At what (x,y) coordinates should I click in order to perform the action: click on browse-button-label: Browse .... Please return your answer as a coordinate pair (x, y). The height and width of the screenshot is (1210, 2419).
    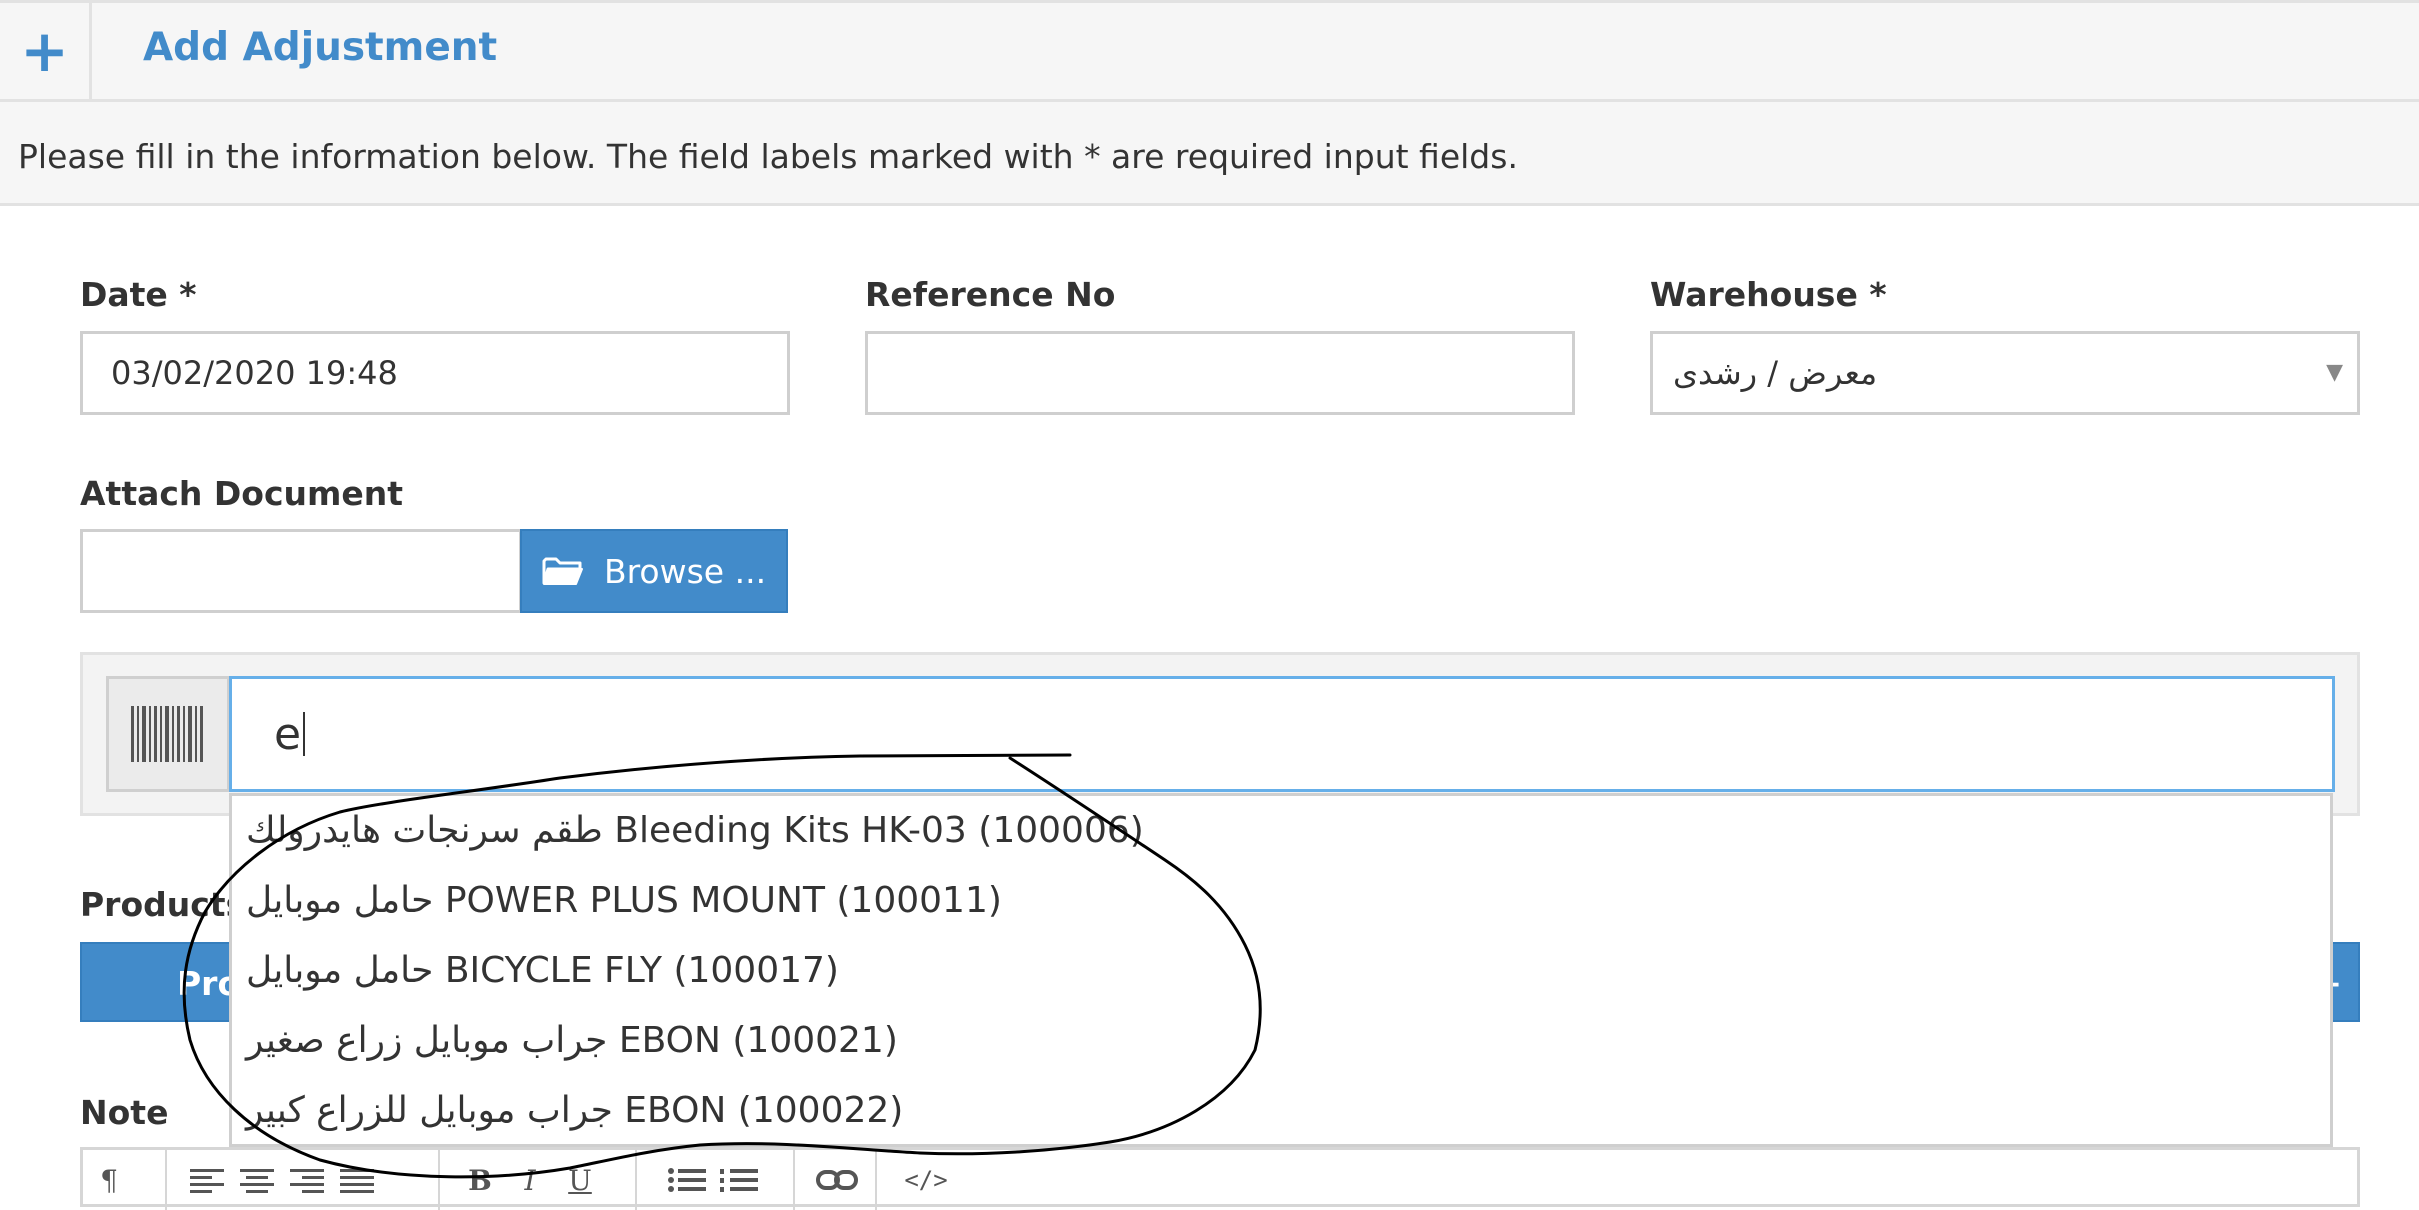
    Looking at the image, I should click on (685, 571).